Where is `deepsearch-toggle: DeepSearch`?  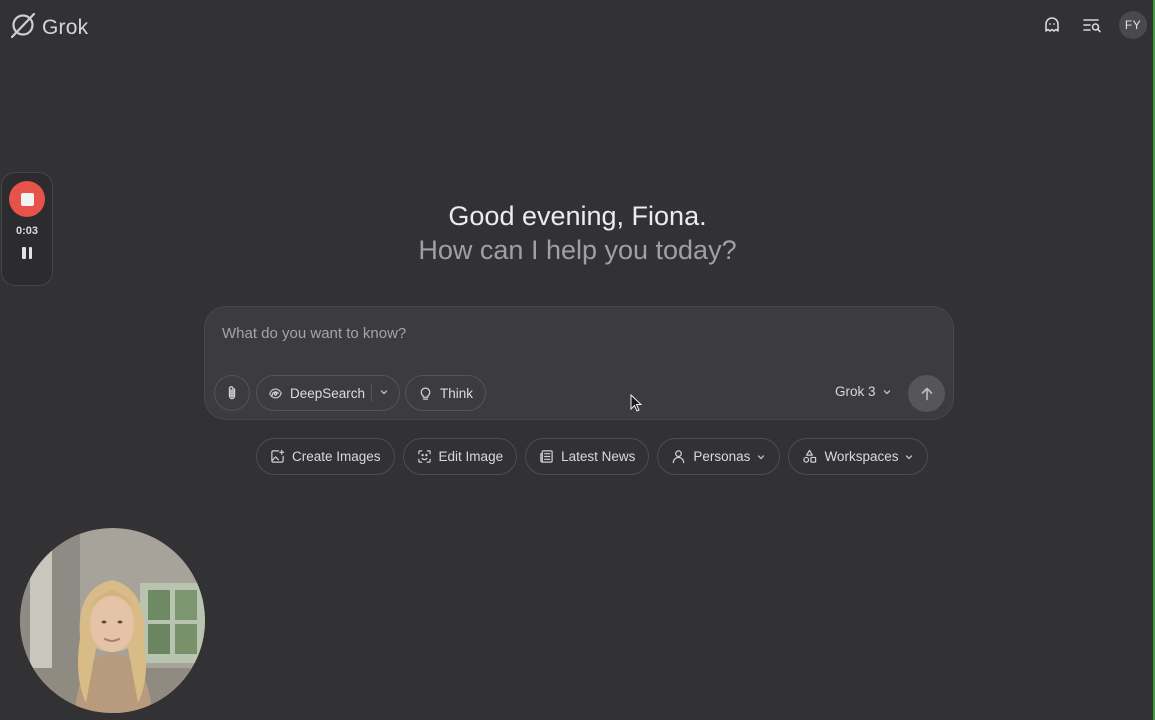
deepsearch-toggle: DeepSearch is located at coordinates (328, 393).